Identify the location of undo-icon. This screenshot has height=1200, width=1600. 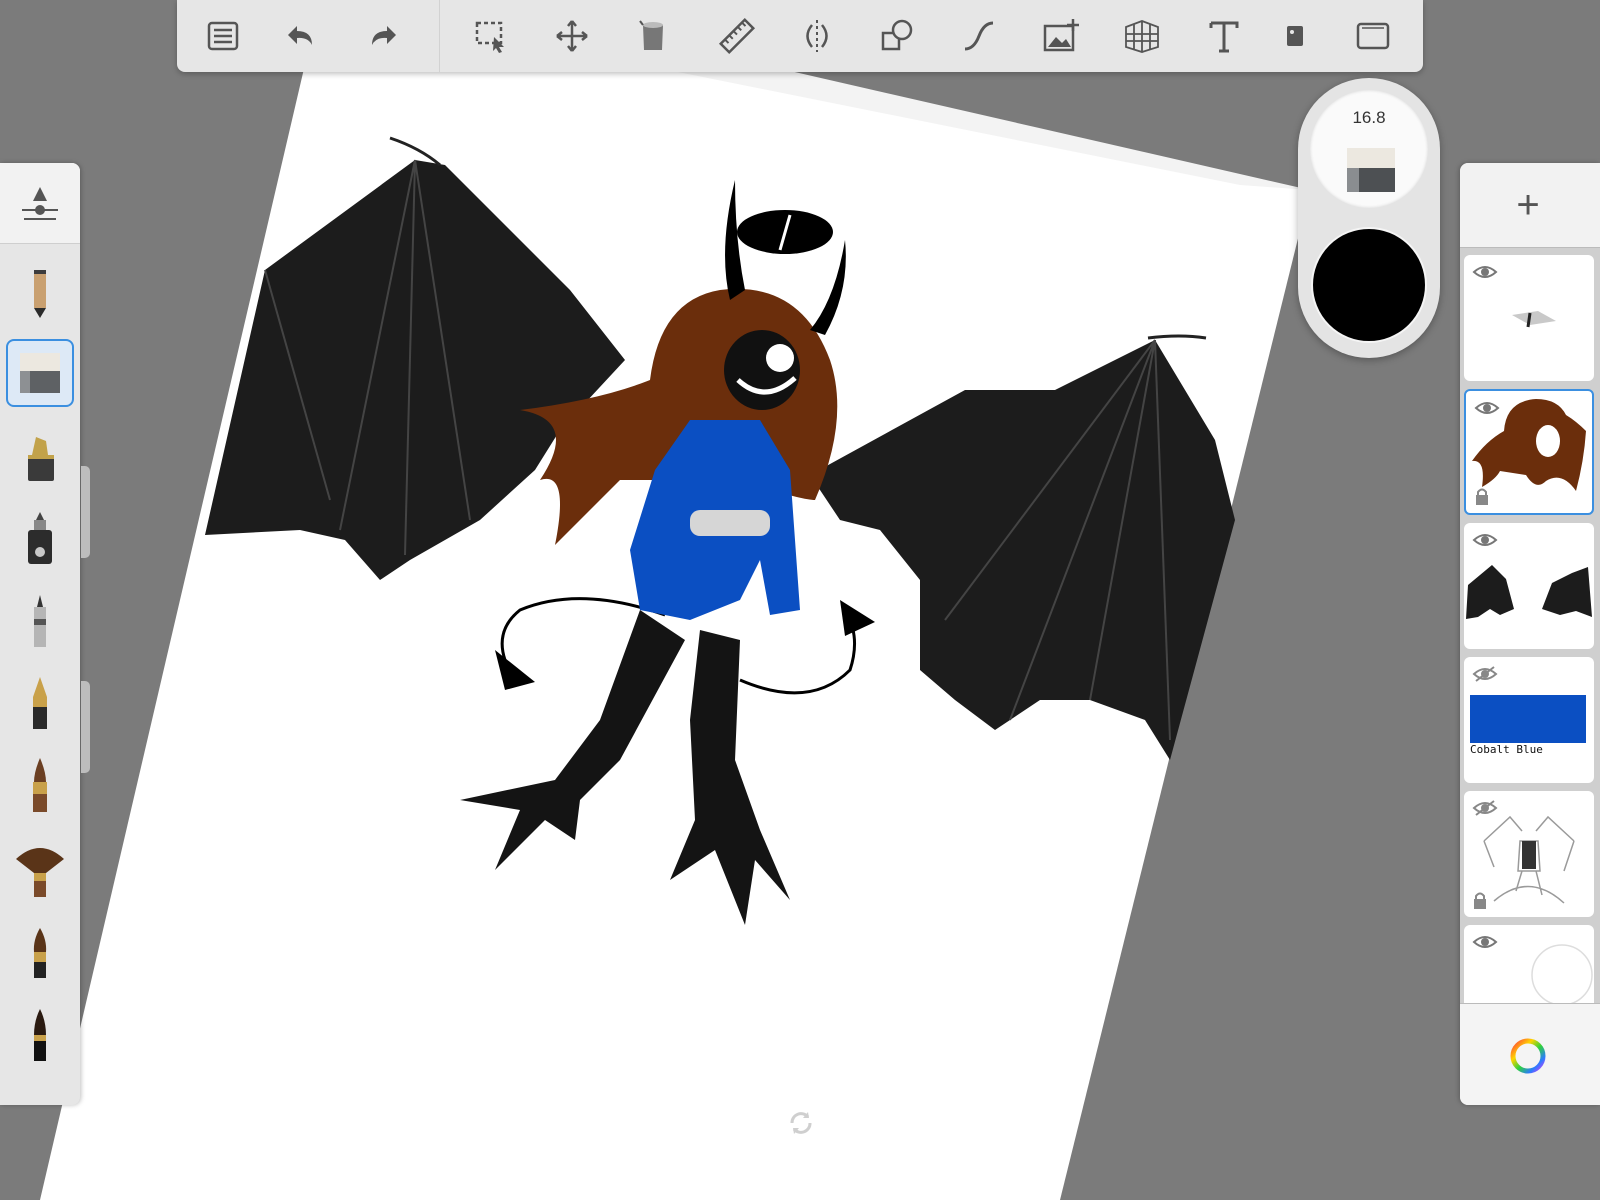
(299, 36).